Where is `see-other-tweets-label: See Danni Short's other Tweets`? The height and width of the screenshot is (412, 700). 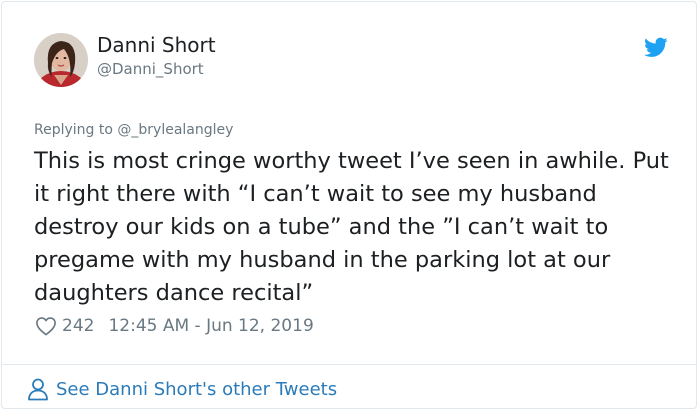
see-other-tweets-label: See Danni Short's other Tweets is located at coordinates (196, 389).